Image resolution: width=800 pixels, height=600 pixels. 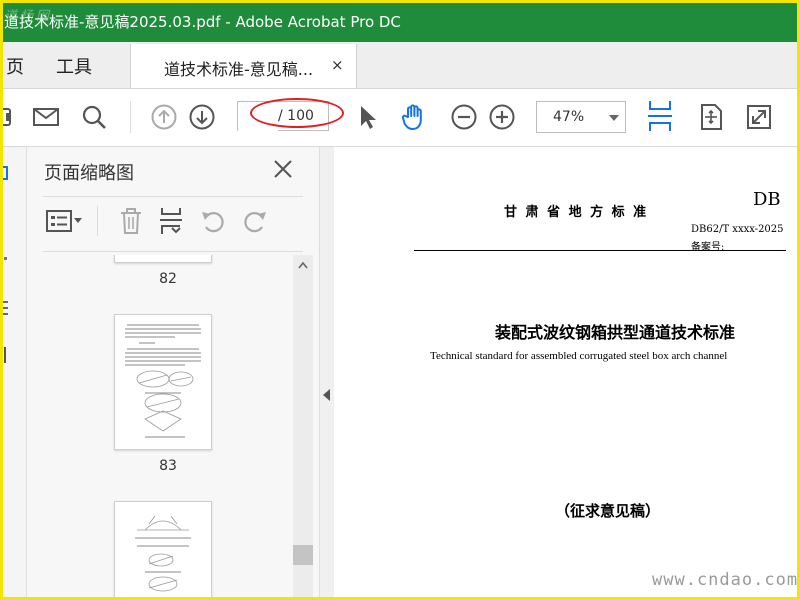 What do you see at coordinates (615, 332) in the screenshot?
I see `doc-title-cn: 装配式波纹钢箱拱型通道技术标准` at bounding box center [615, 332].